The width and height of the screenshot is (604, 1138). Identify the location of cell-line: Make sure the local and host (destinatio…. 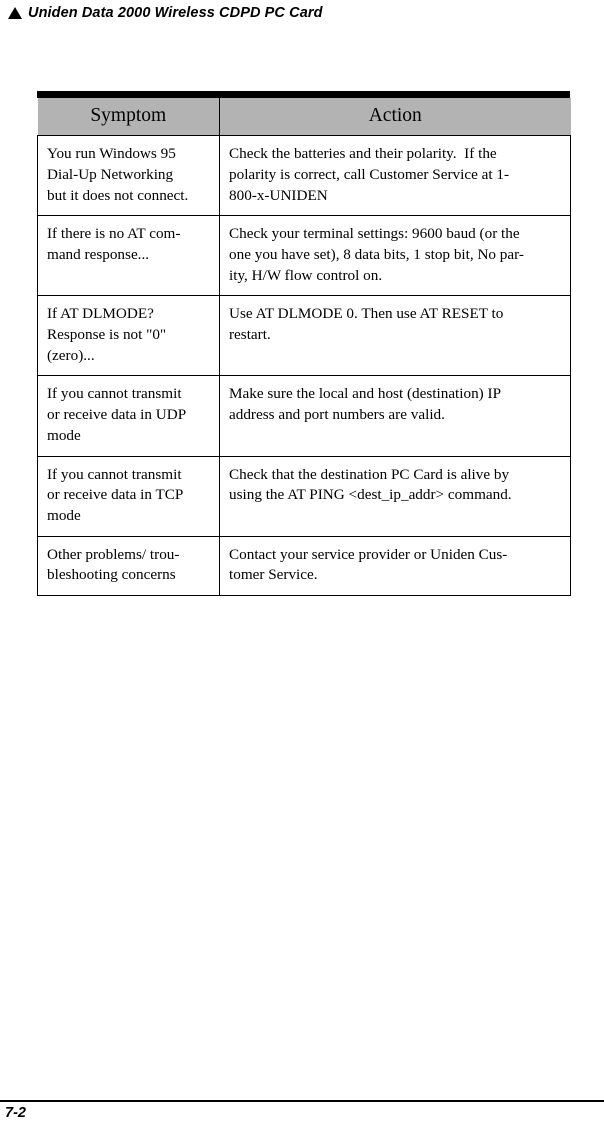
(365, 394).